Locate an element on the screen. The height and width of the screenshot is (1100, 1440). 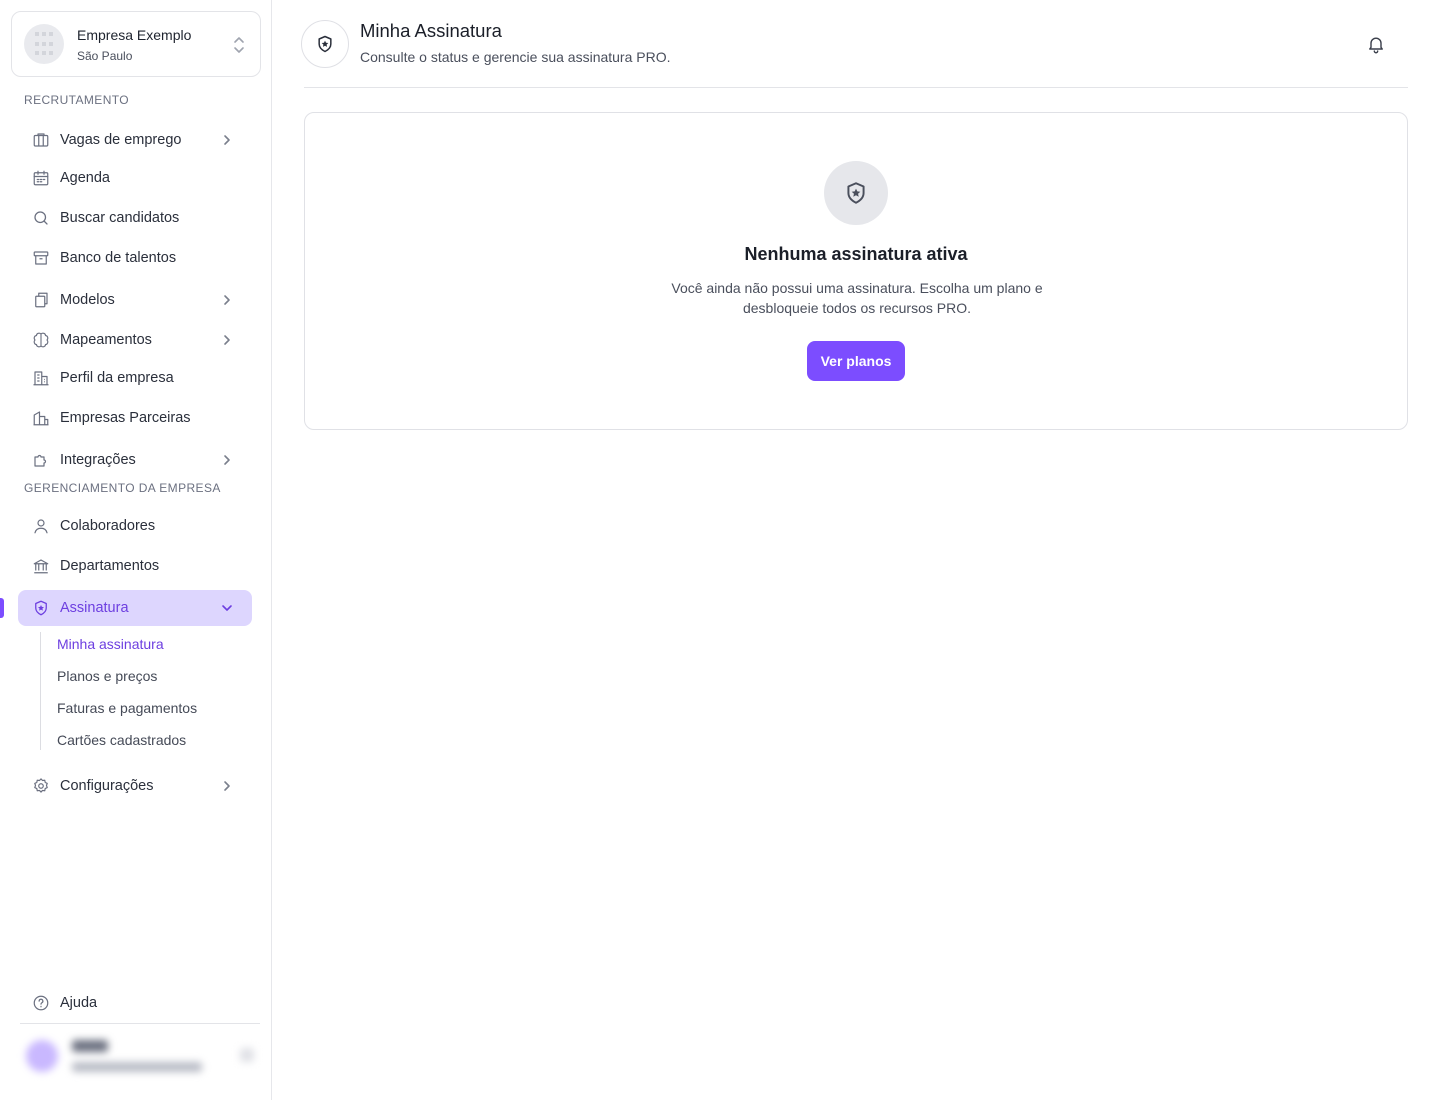
buildings-icon is located at coordinates (41, 418).